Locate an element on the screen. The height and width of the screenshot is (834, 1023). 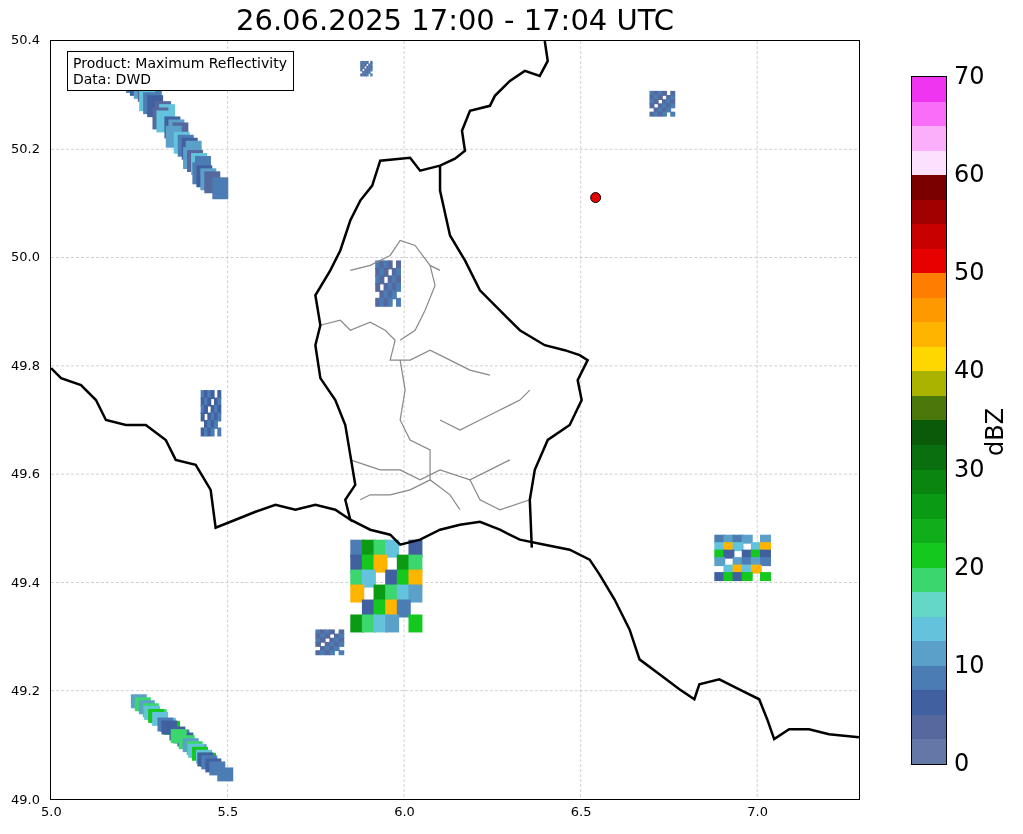
colorbar-tick-label: 10 is located at coordinates (970, 664).